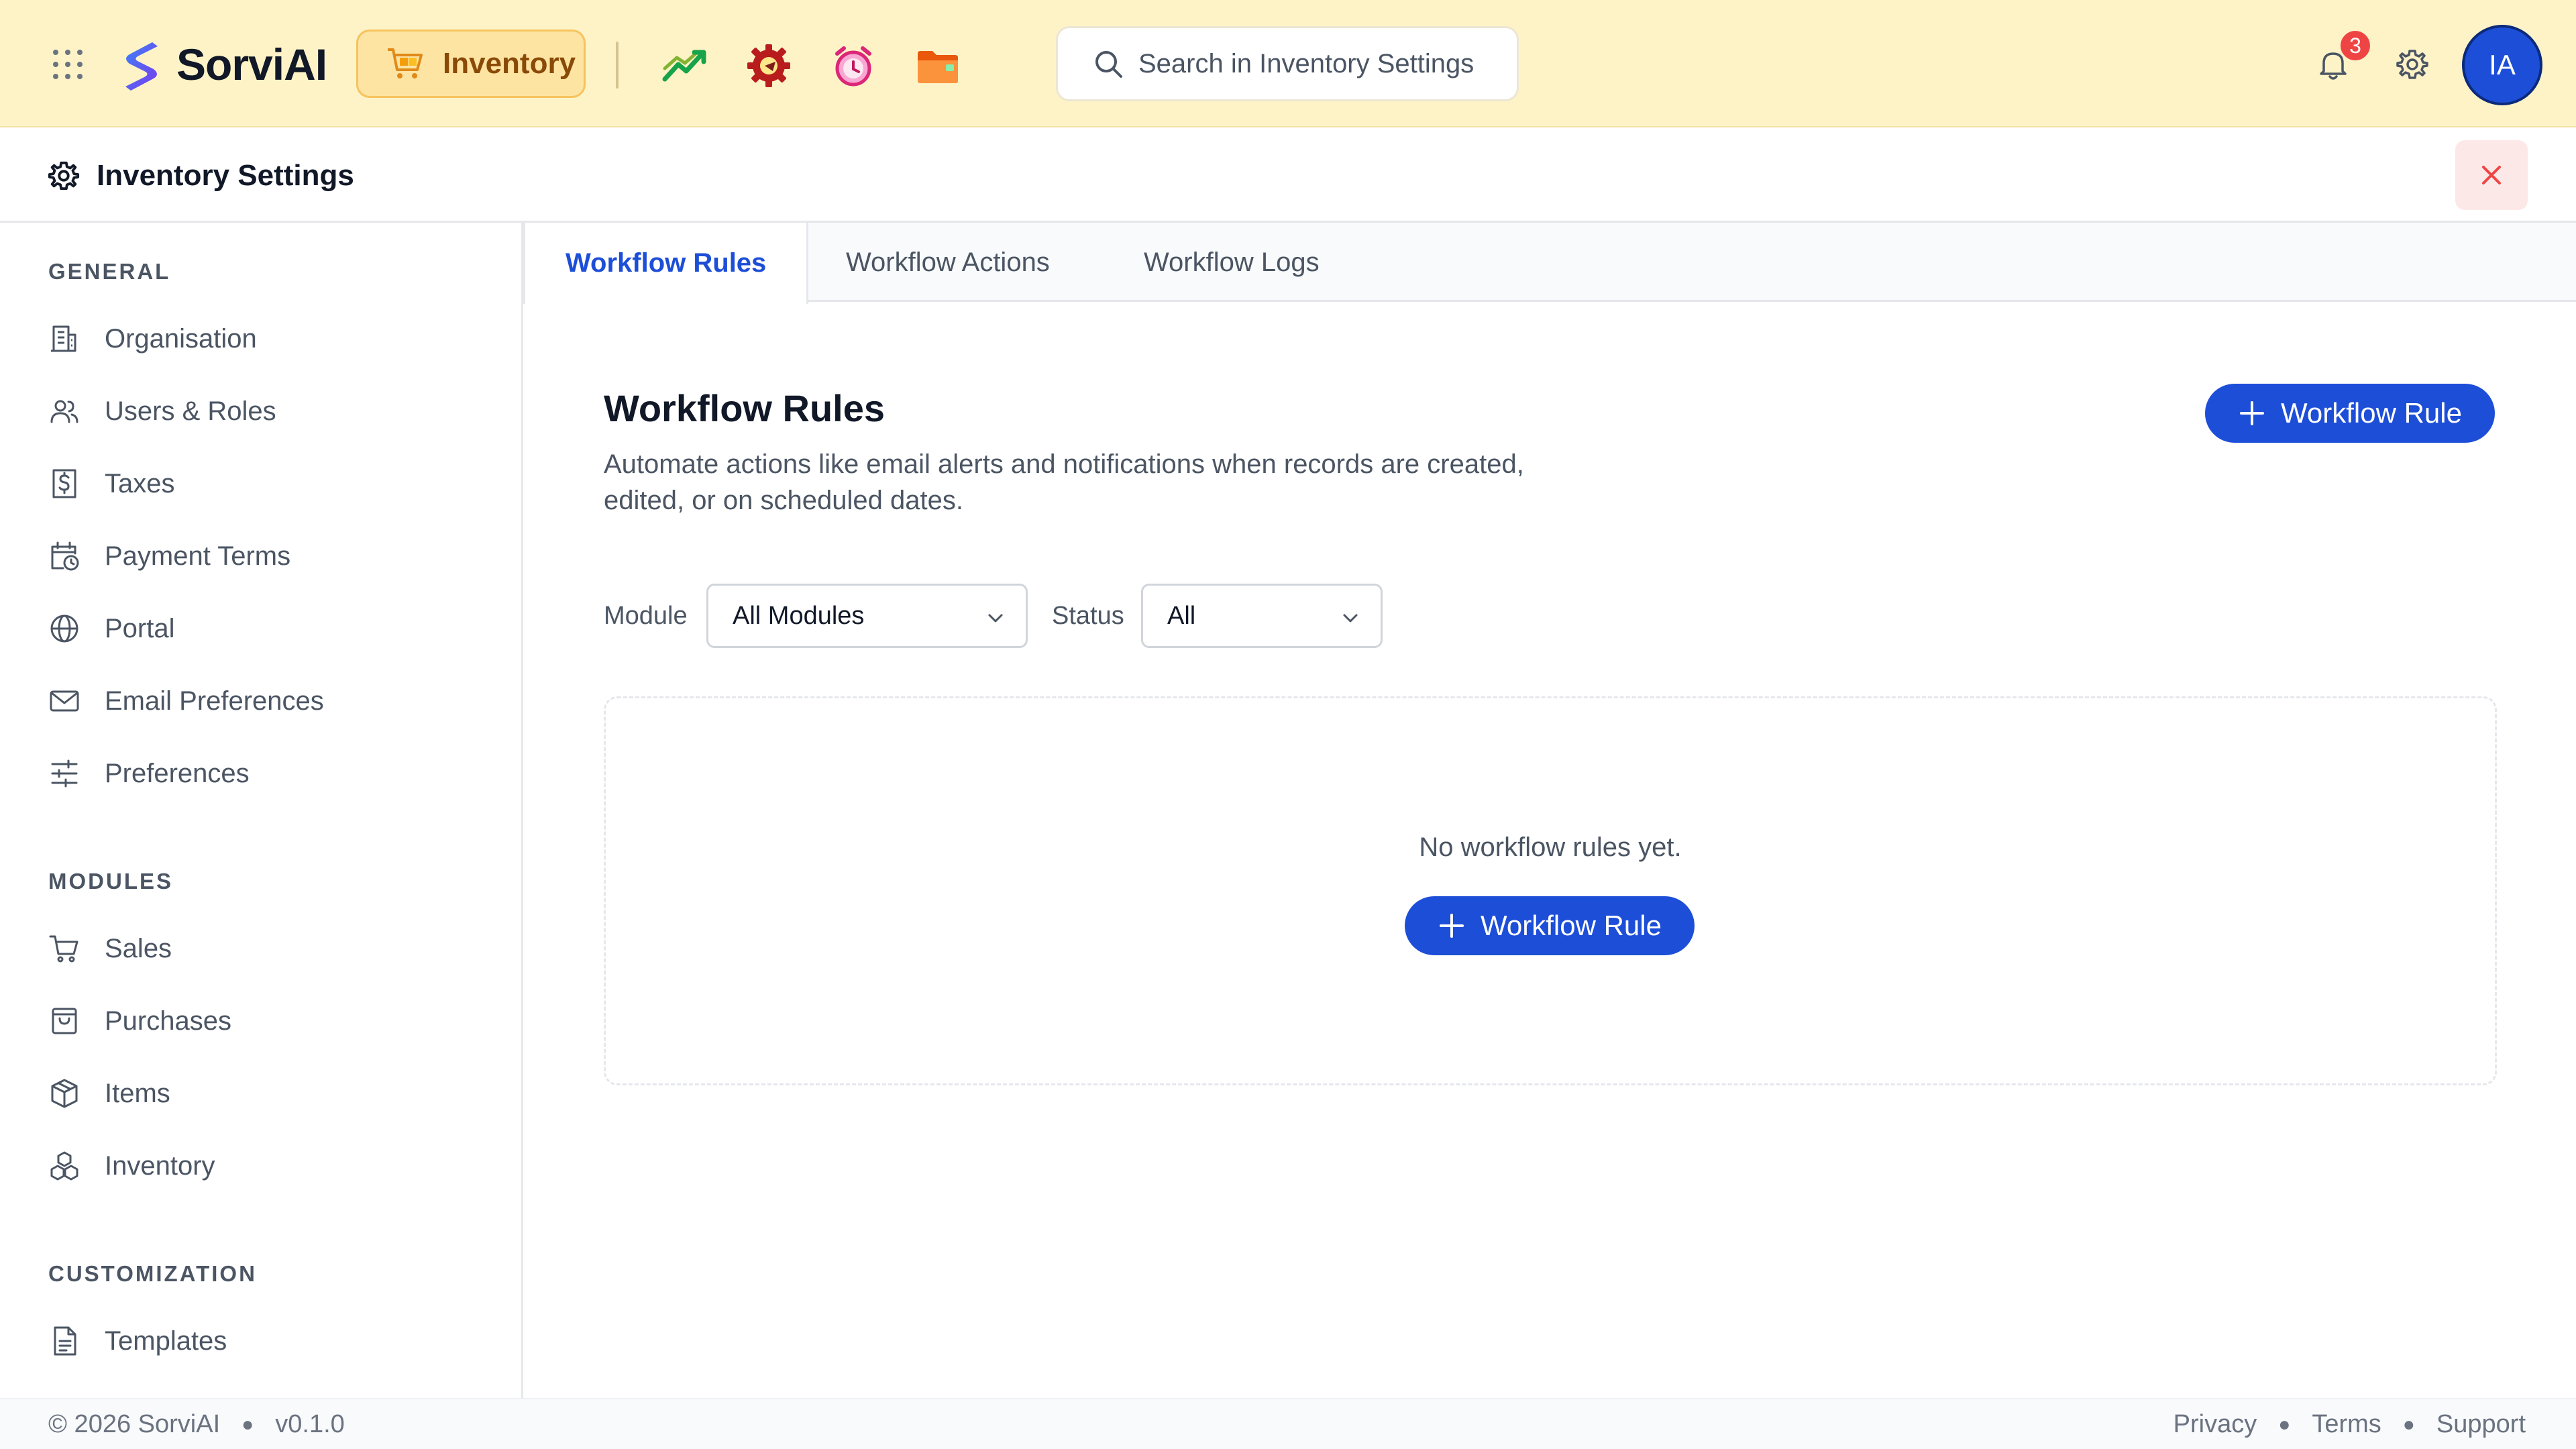 This screenshot has height=1449, width=2576. I want to click on empty-state-add-rule-button: Workflow Rule, so click(1550, 925).